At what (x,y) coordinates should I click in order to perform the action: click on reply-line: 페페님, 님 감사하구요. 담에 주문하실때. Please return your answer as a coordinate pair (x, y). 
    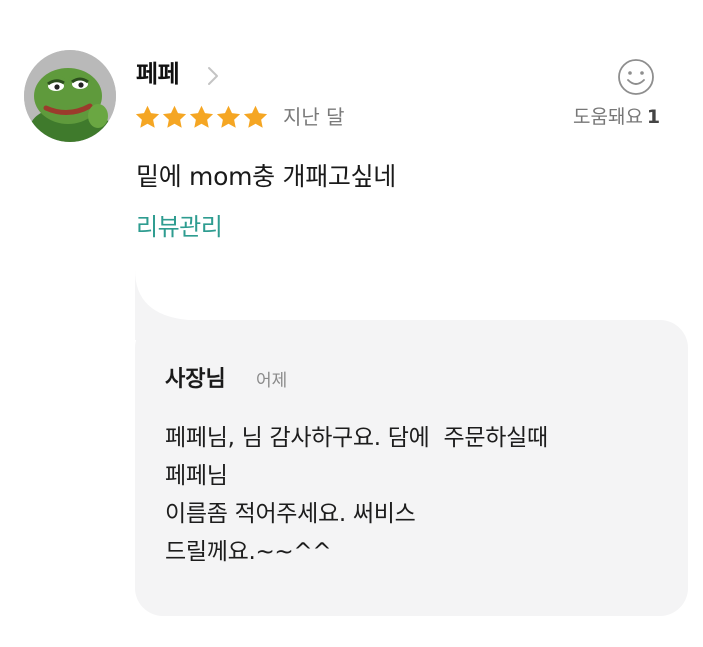
    Looking at the image, I should click on (356, 438).